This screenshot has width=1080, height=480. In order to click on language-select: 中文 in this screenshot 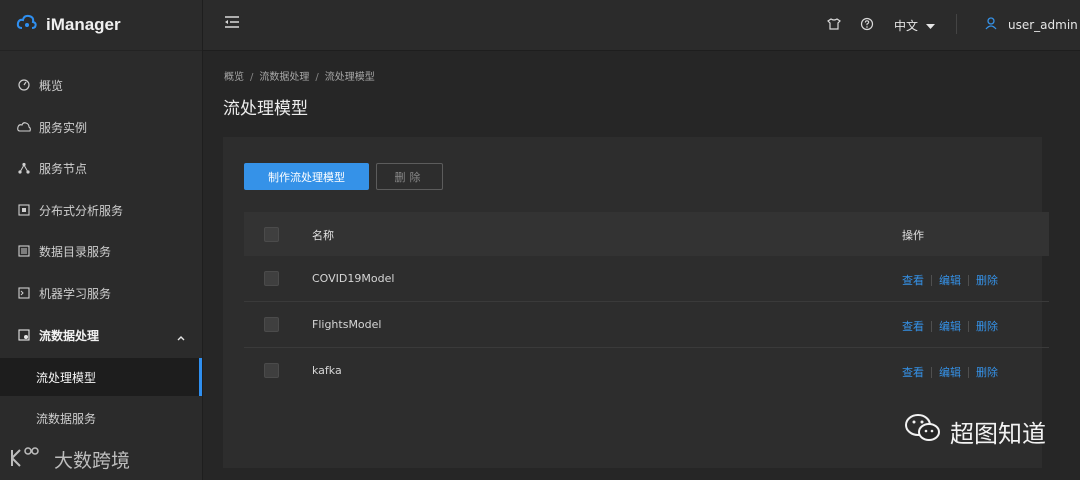, I will do `click(915, 25)`.